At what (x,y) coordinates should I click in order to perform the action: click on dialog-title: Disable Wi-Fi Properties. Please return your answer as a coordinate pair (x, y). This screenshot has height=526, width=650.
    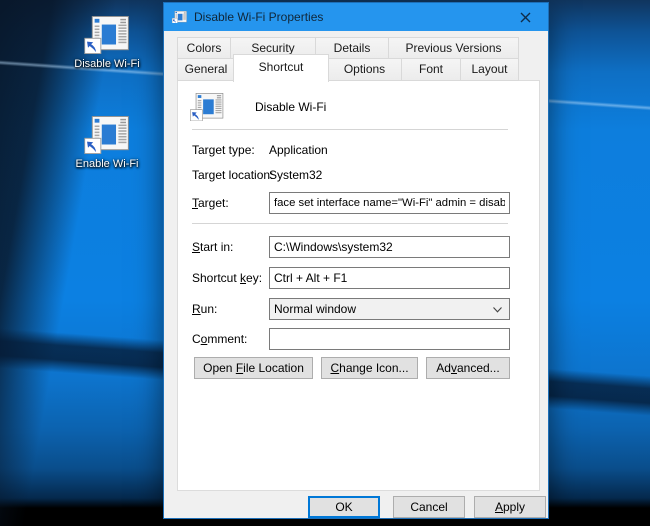
    Looking at the image, I should click on (259, 17).